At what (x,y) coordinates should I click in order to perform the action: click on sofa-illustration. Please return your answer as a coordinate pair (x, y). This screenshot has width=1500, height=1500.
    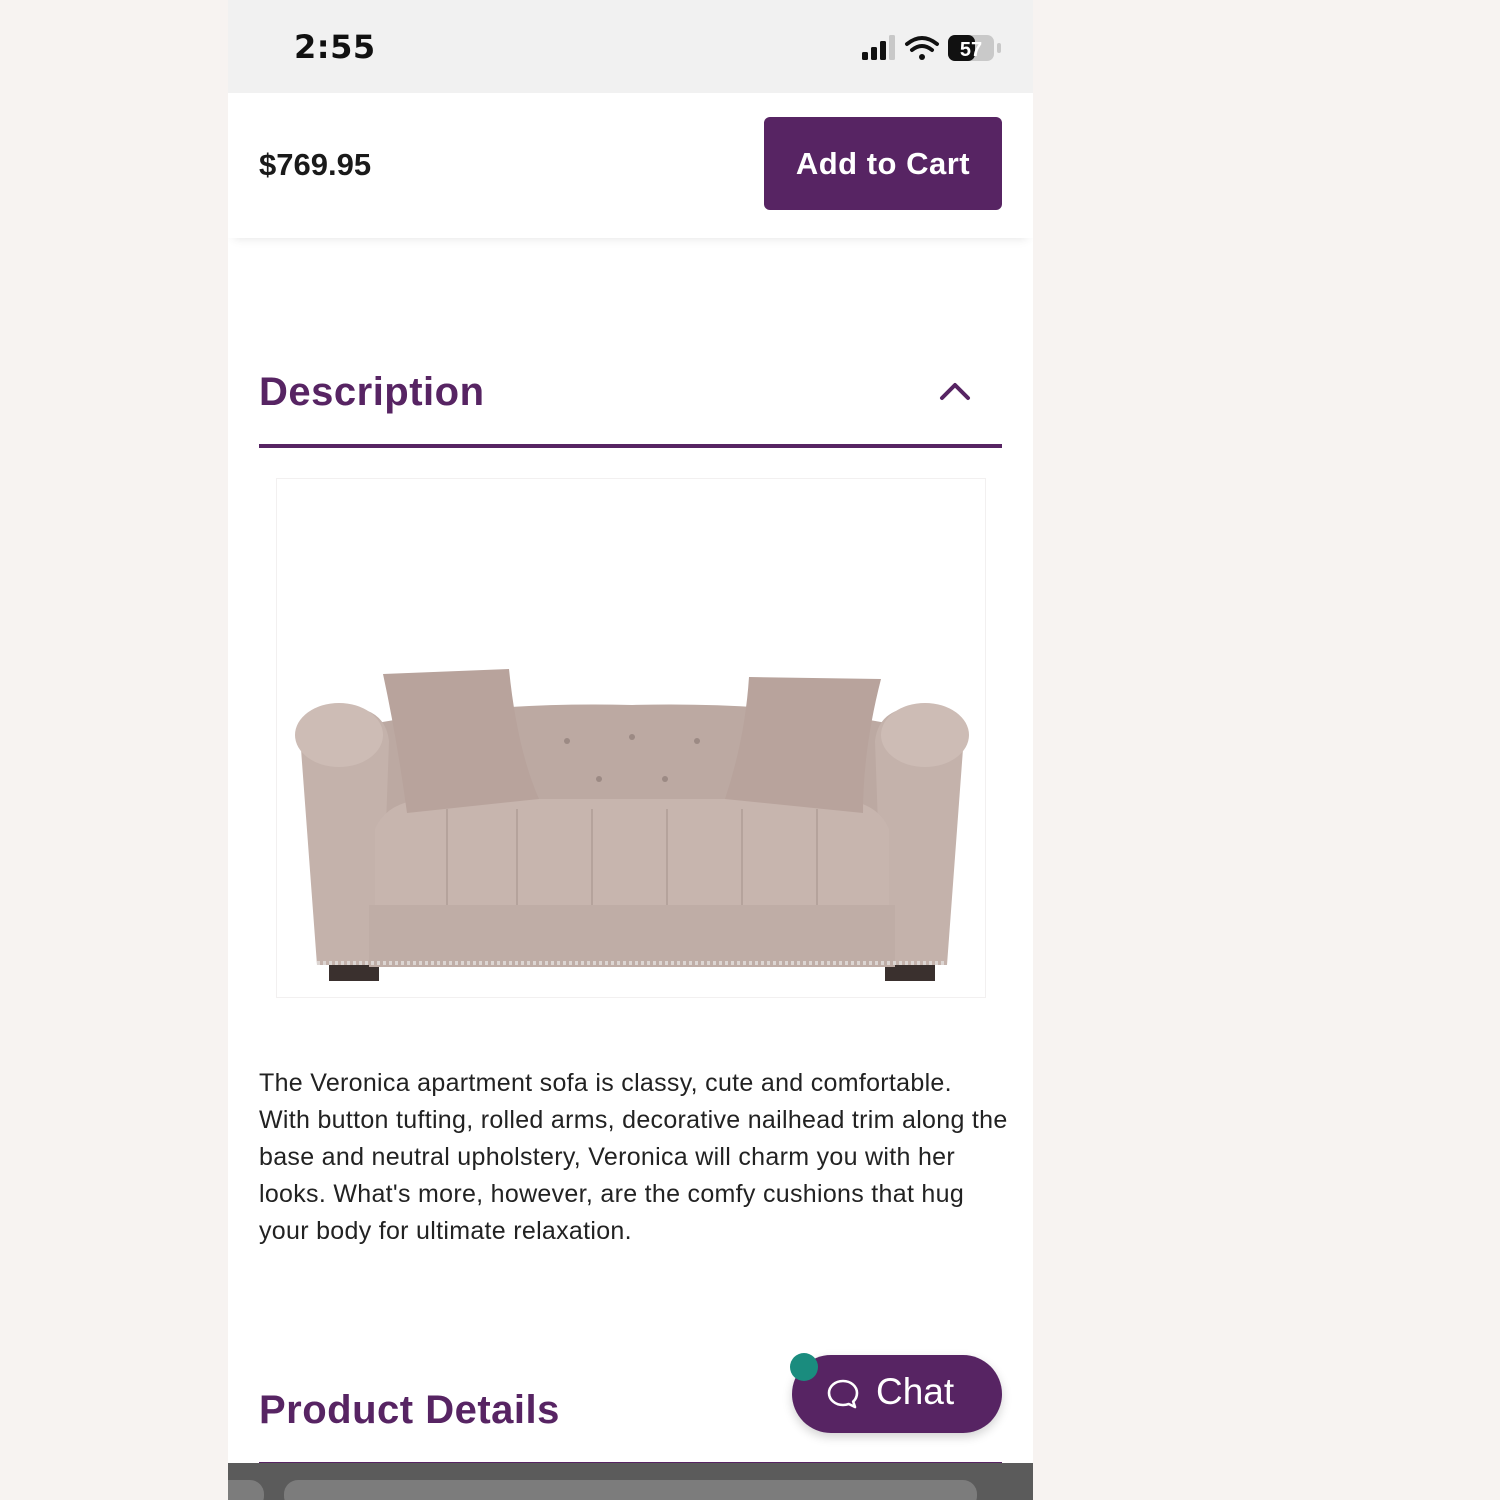
    Looking at the image, I should click on (632, 825).